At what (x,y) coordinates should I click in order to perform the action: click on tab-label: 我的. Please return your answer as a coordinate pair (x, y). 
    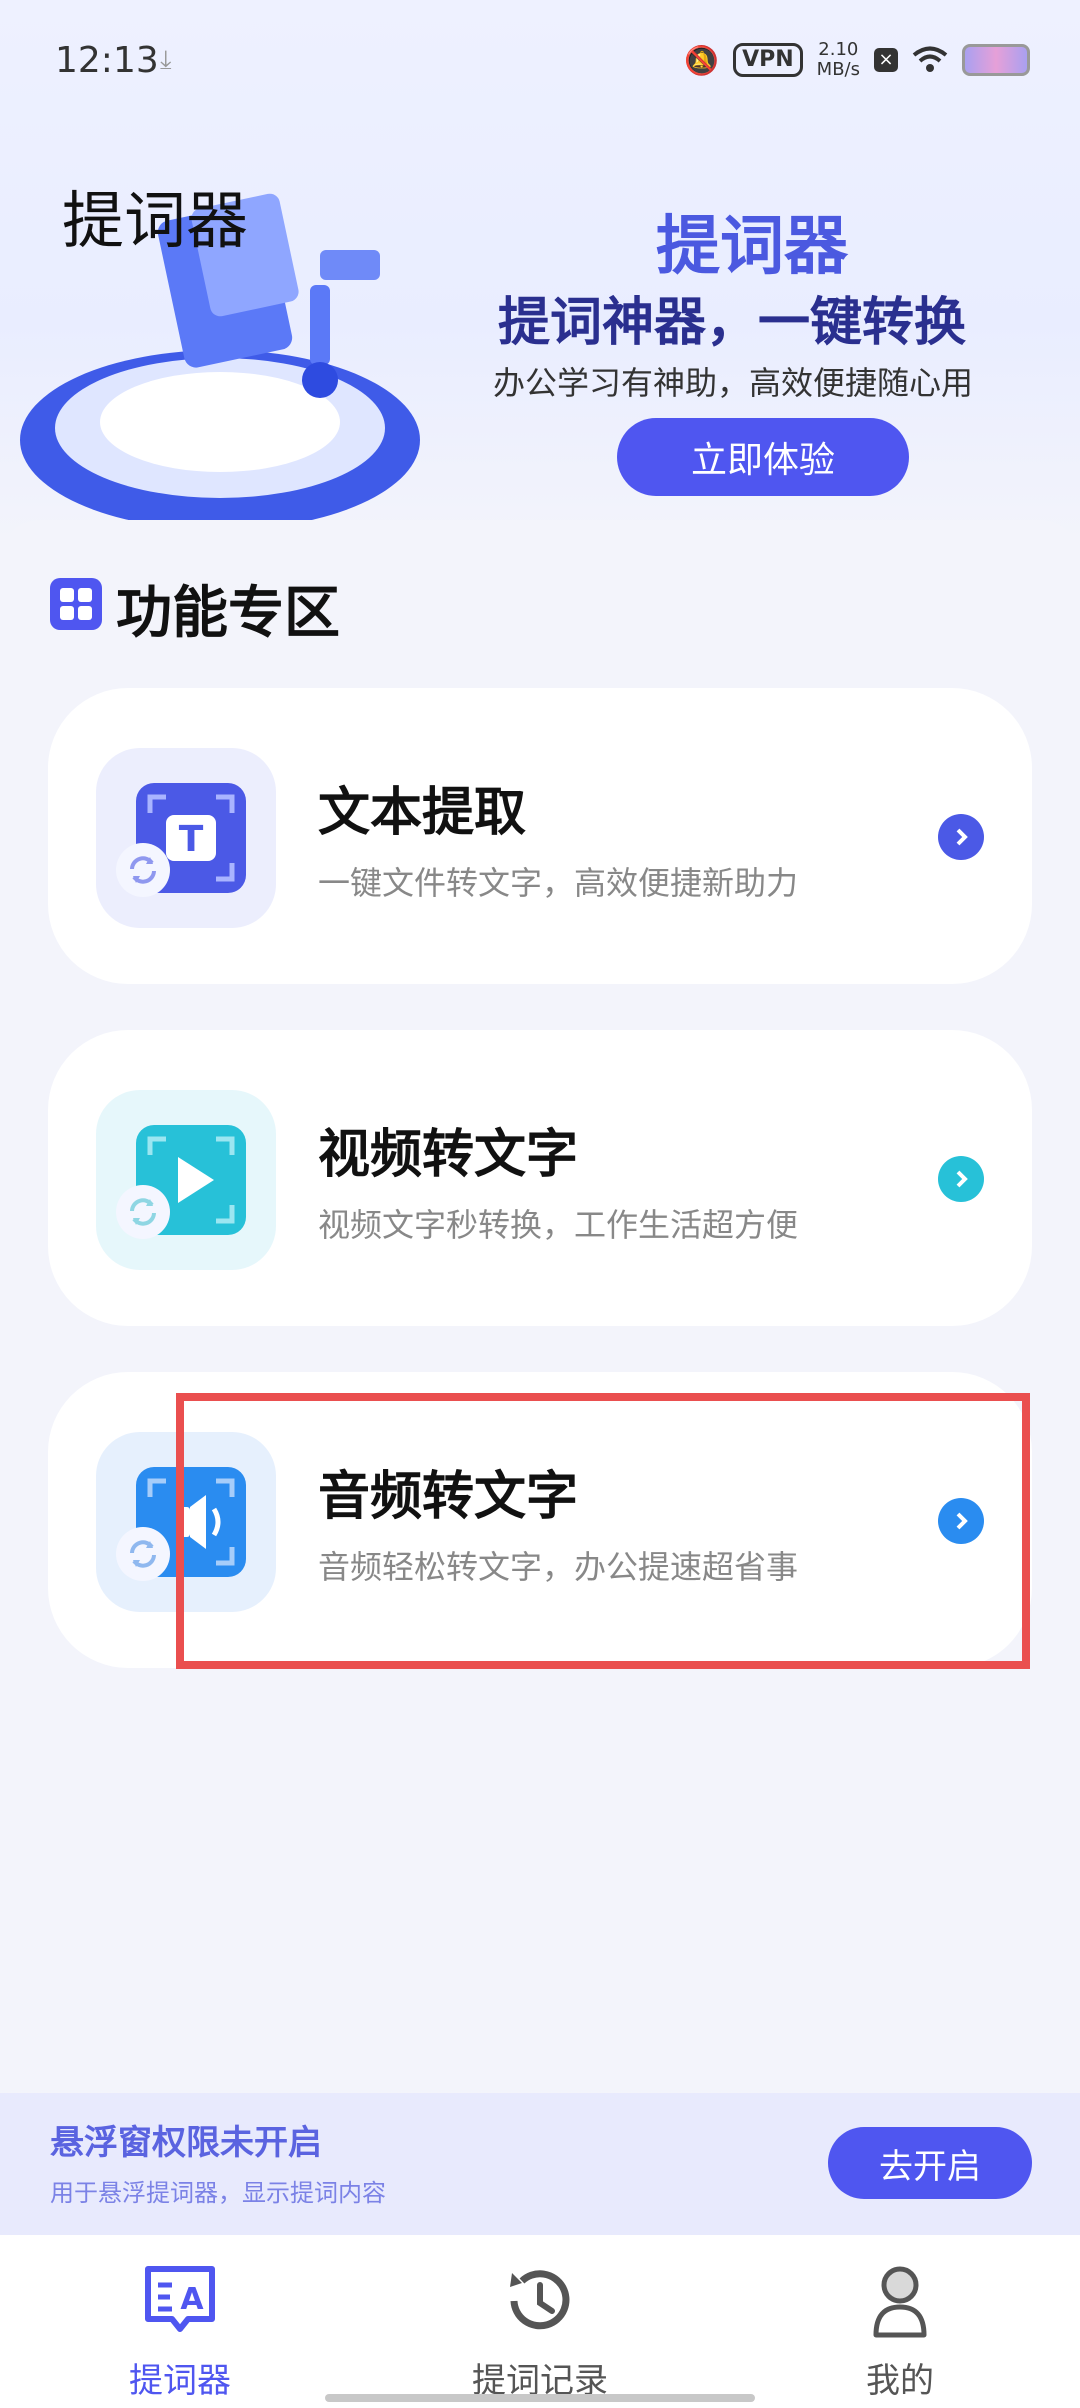
    Looking at the image, I should click on (900, 2381).